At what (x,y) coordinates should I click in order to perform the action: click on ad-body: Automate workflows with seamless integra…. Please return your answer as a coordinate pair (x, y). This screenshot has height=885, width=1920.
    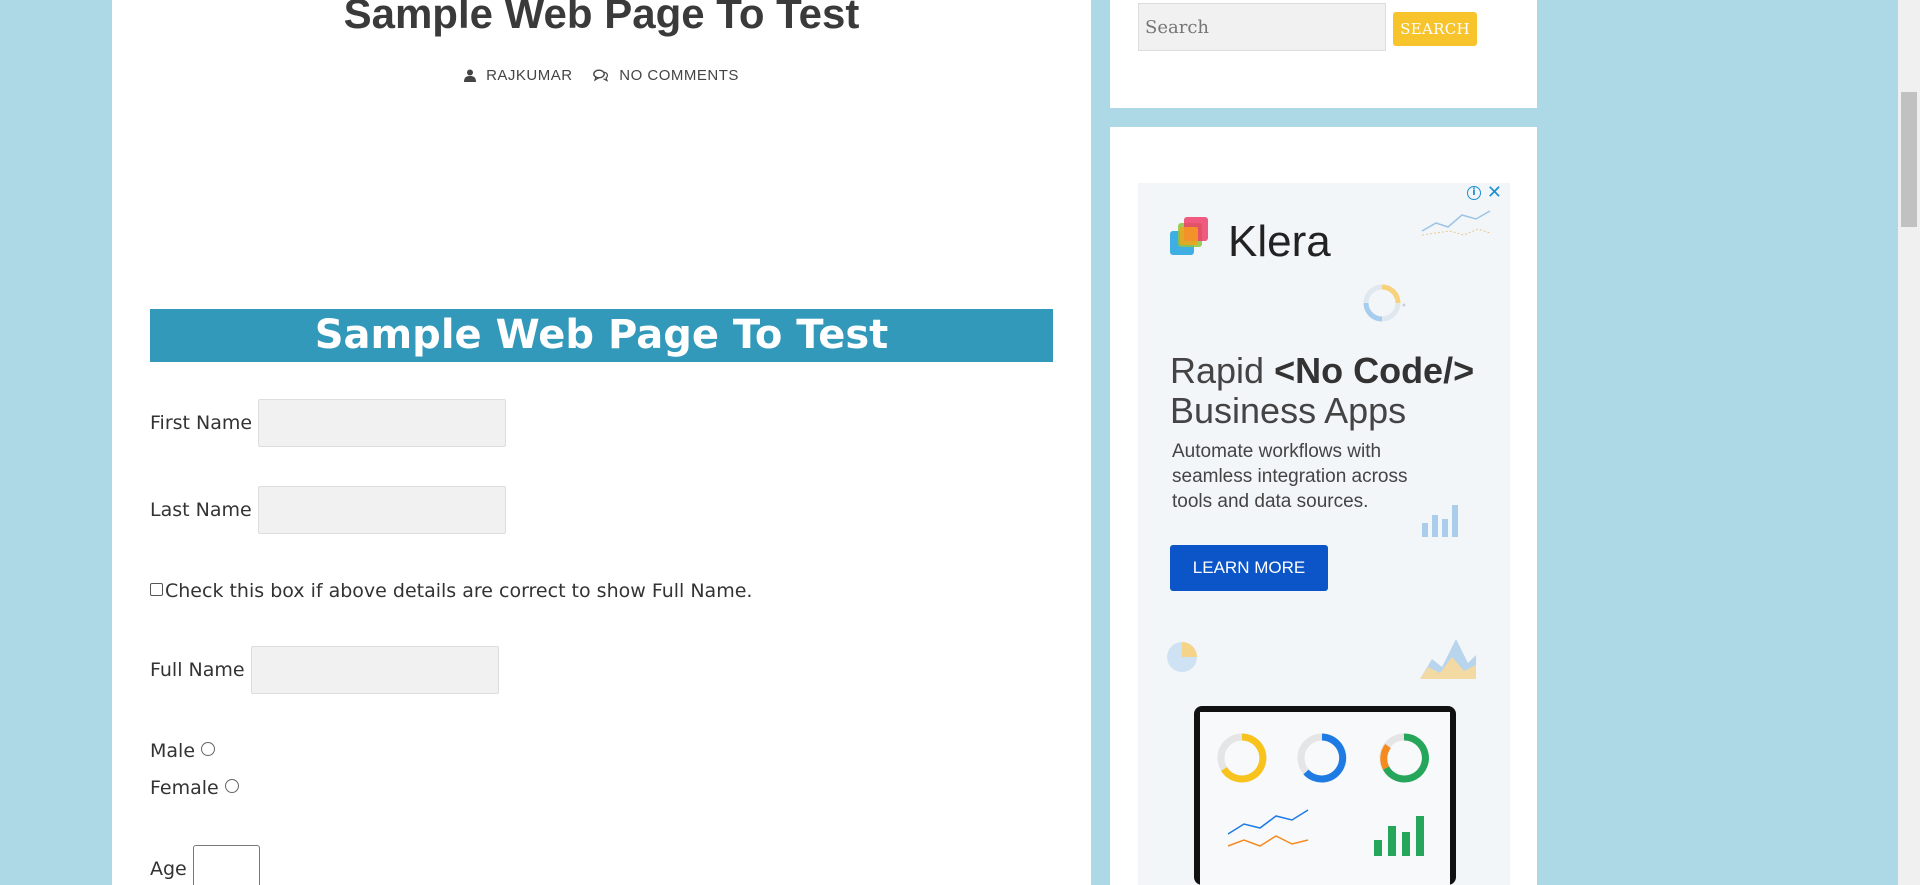
    Looking at the image, I should click on (1290, 476).